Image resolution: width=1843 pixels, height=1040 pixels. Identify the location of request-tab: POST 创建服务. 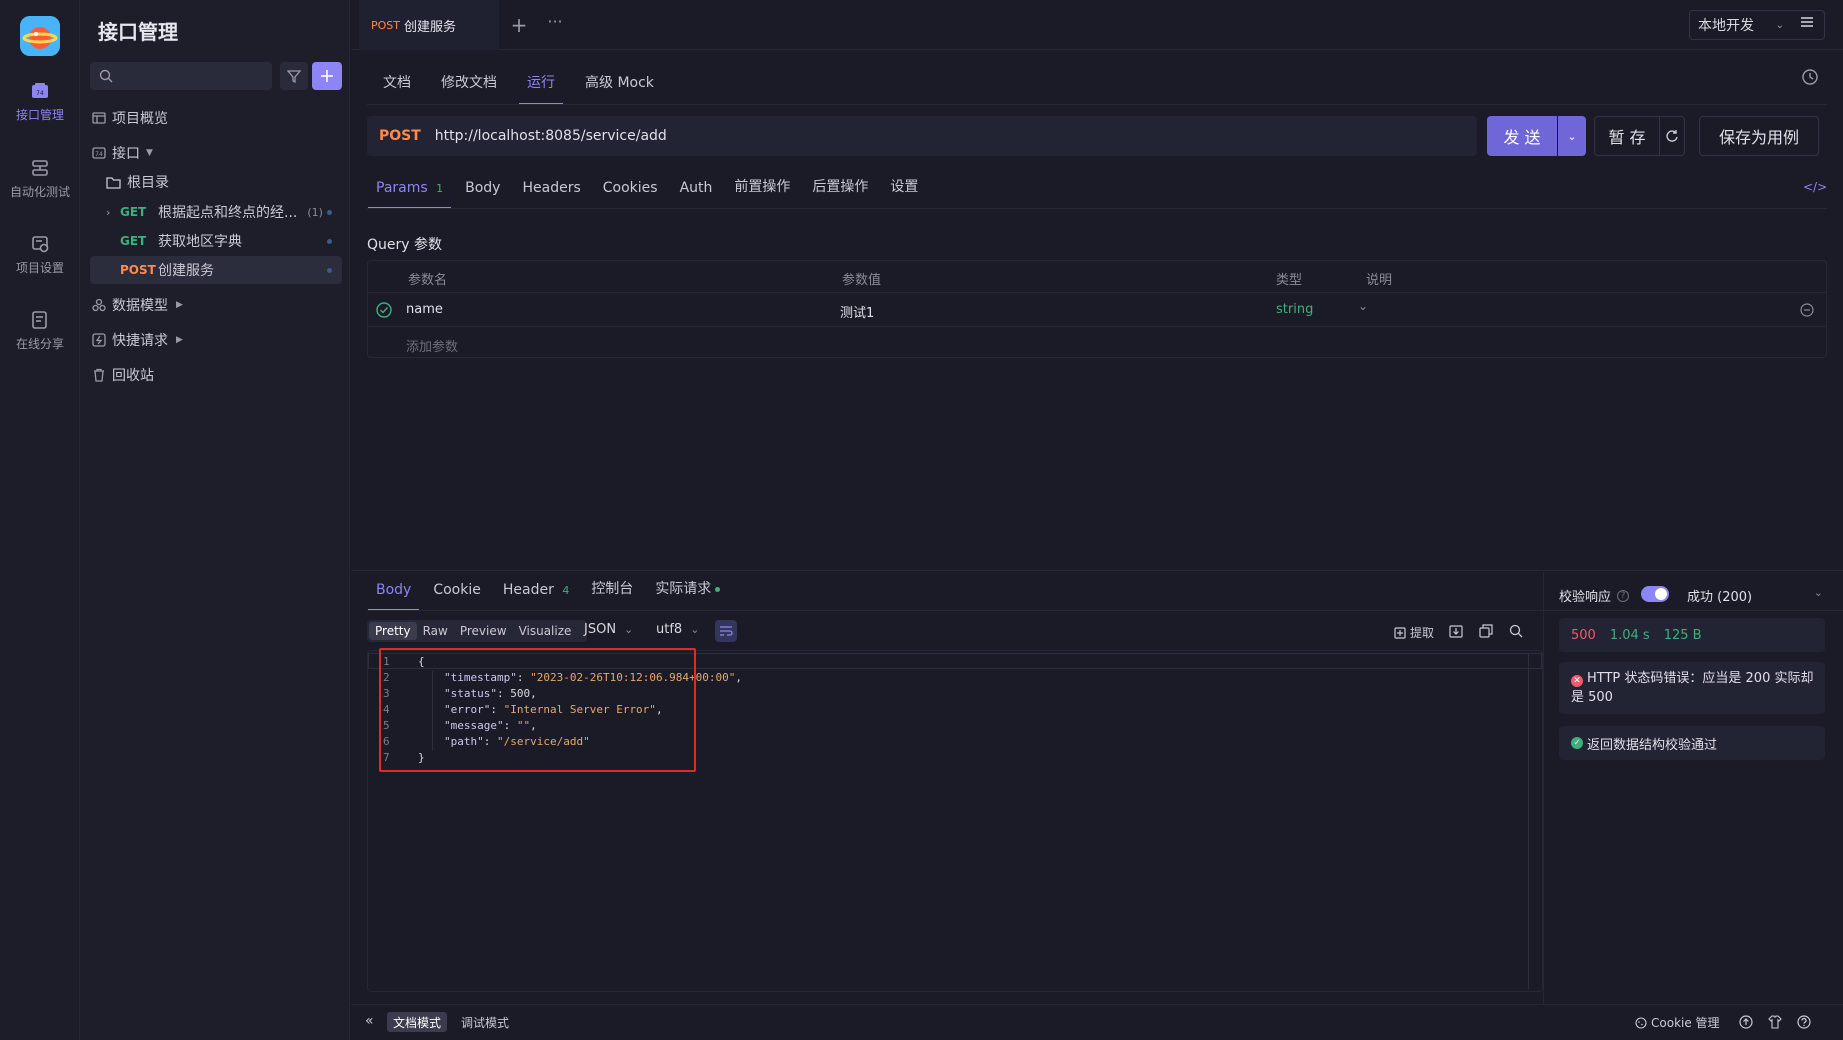
(429, 25).